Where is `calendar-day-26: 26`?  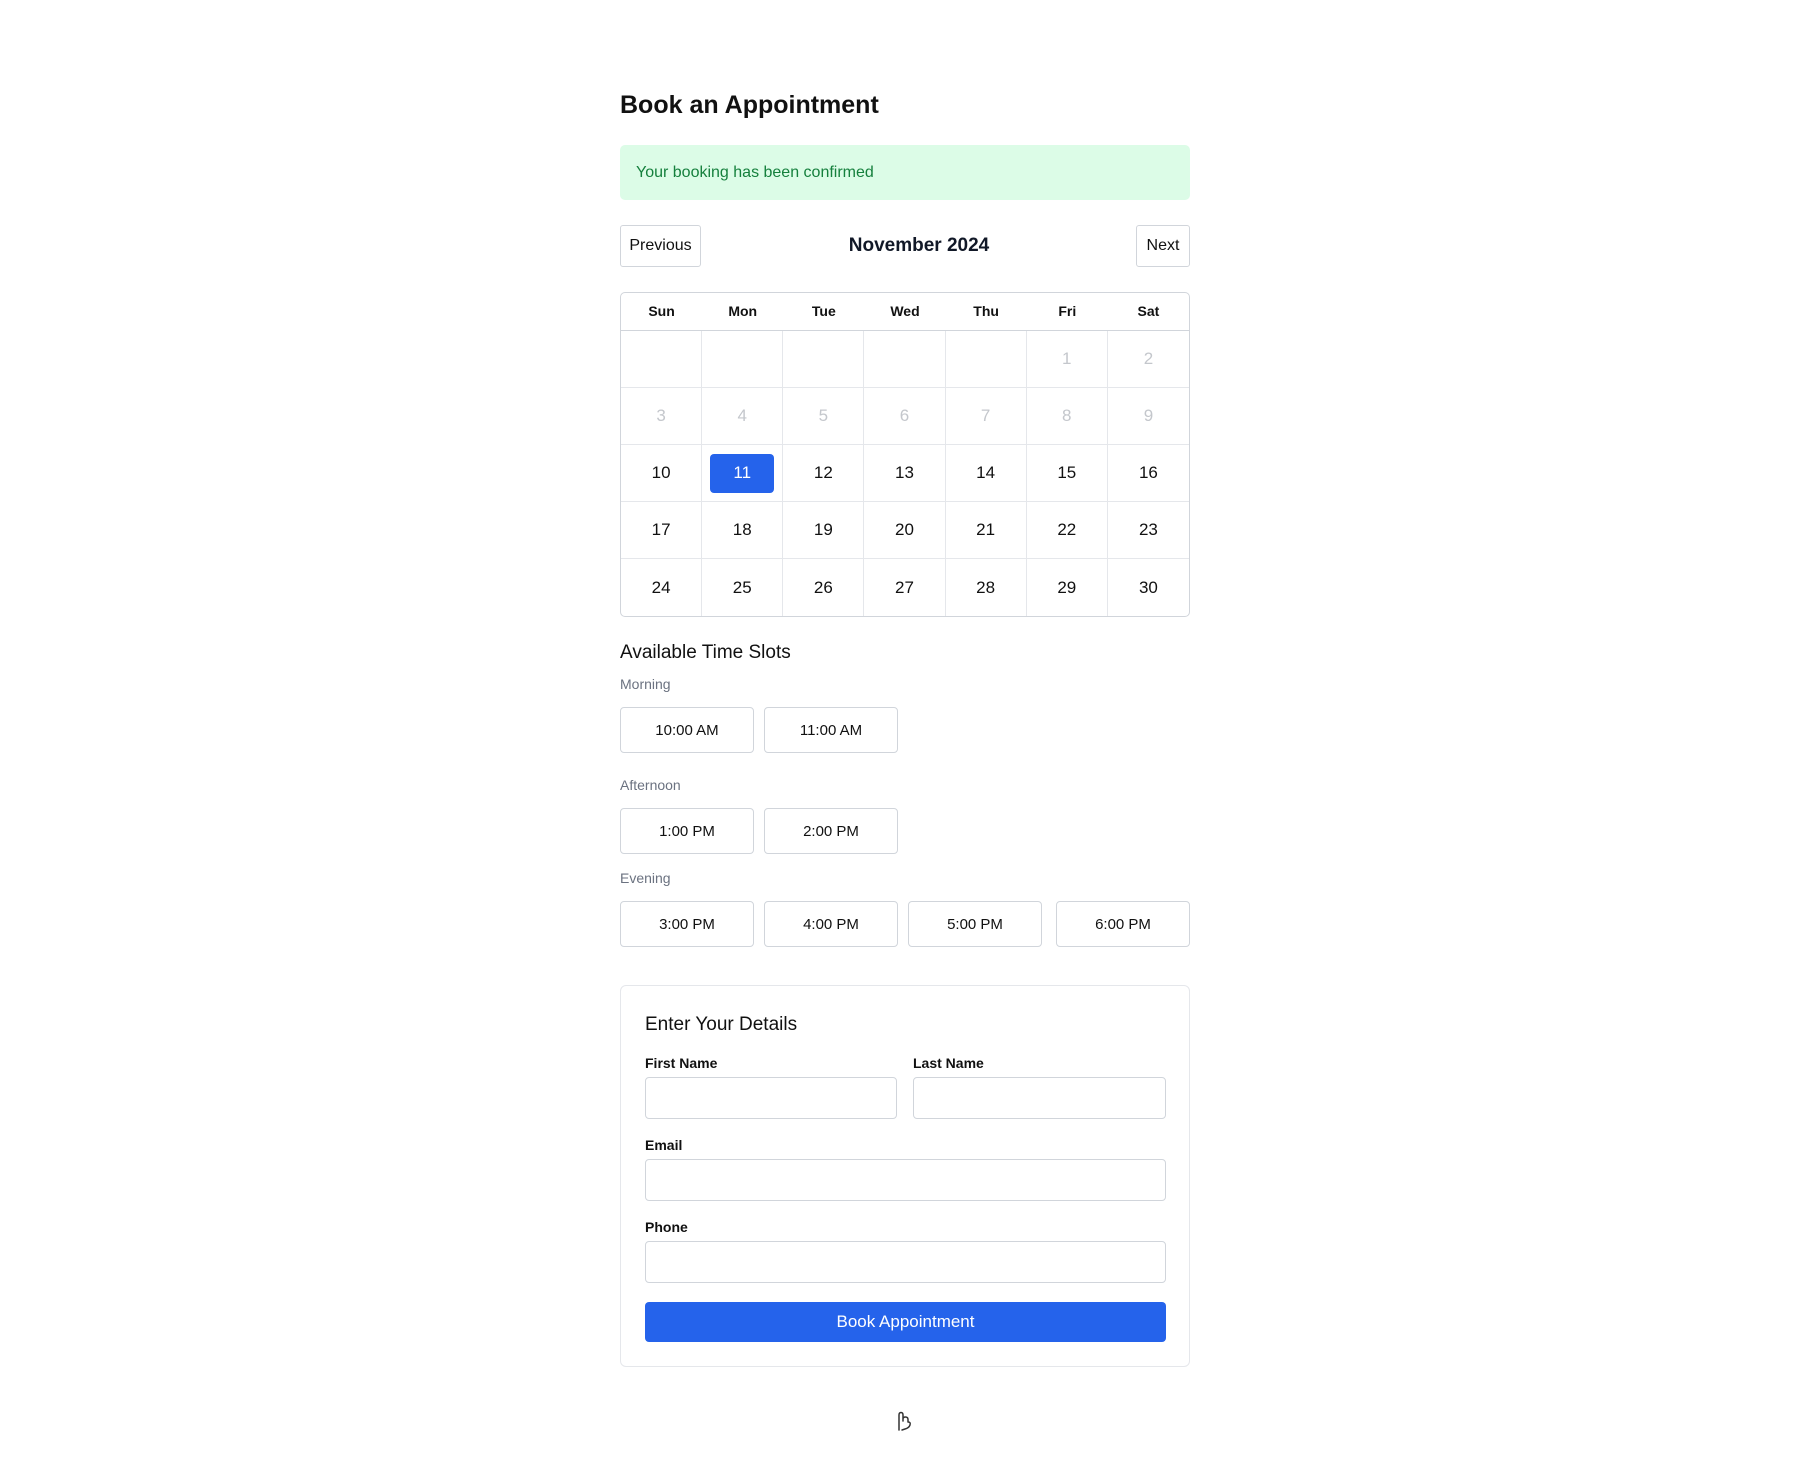
calendar-day-26: 26 is located at coordinates (824, 587).